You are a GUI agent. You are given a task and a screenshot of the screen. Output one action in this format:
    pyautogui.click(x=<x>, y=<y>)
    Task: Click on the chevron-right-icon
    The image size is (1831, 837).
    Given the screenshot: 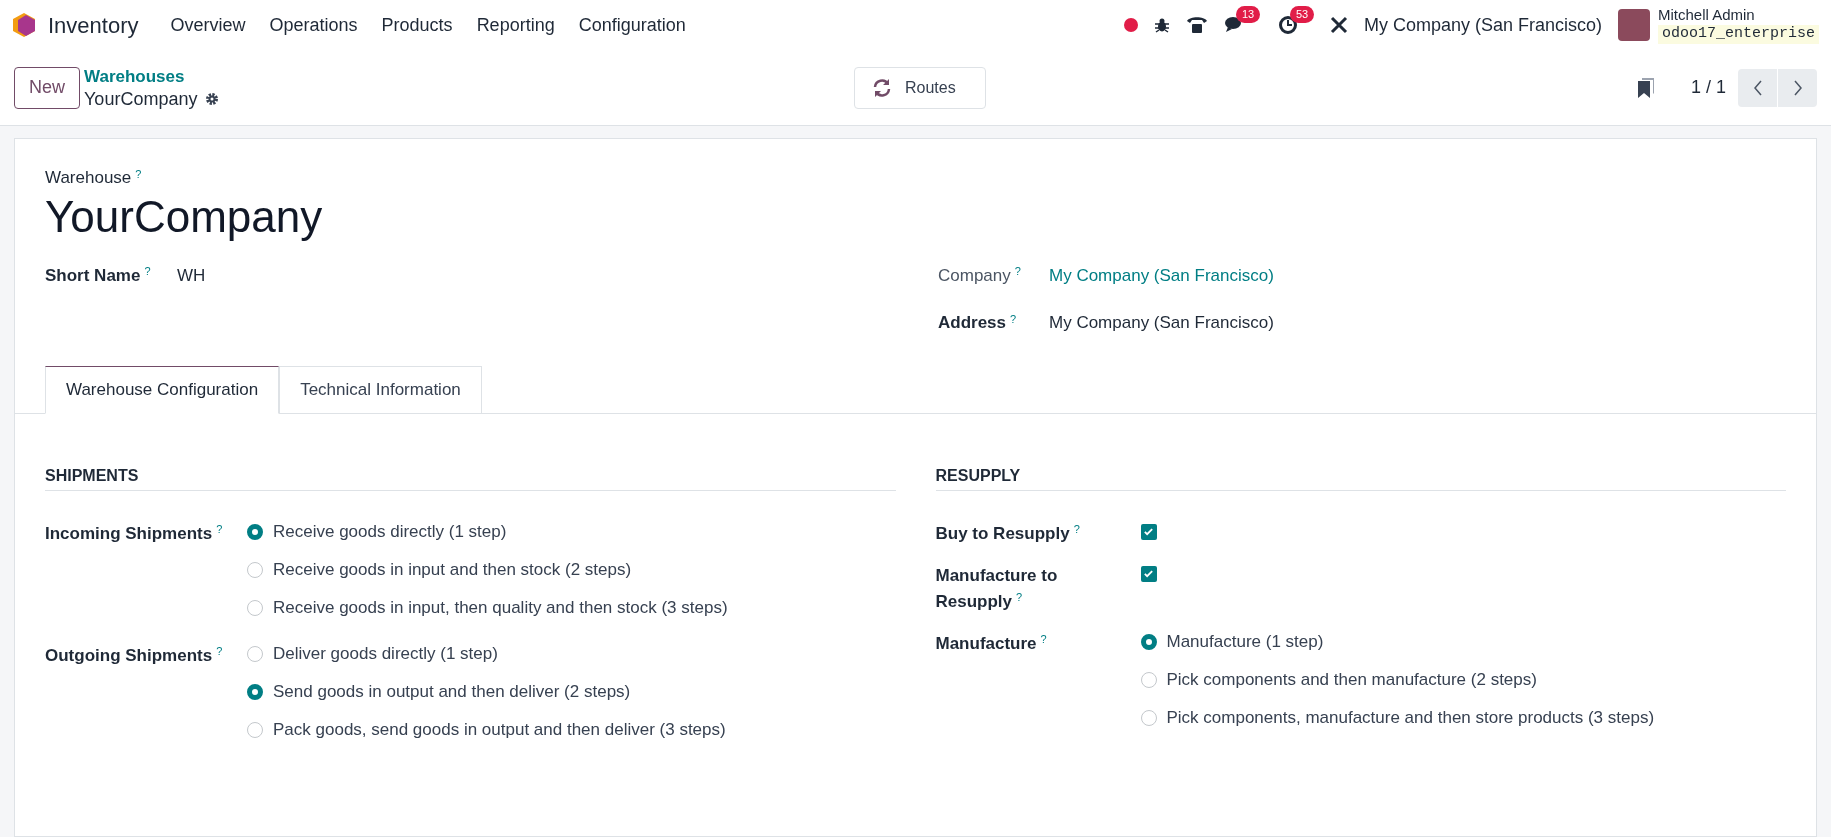 What is the action you would take?
    pyautogui.click(x=1797, y=87)
    